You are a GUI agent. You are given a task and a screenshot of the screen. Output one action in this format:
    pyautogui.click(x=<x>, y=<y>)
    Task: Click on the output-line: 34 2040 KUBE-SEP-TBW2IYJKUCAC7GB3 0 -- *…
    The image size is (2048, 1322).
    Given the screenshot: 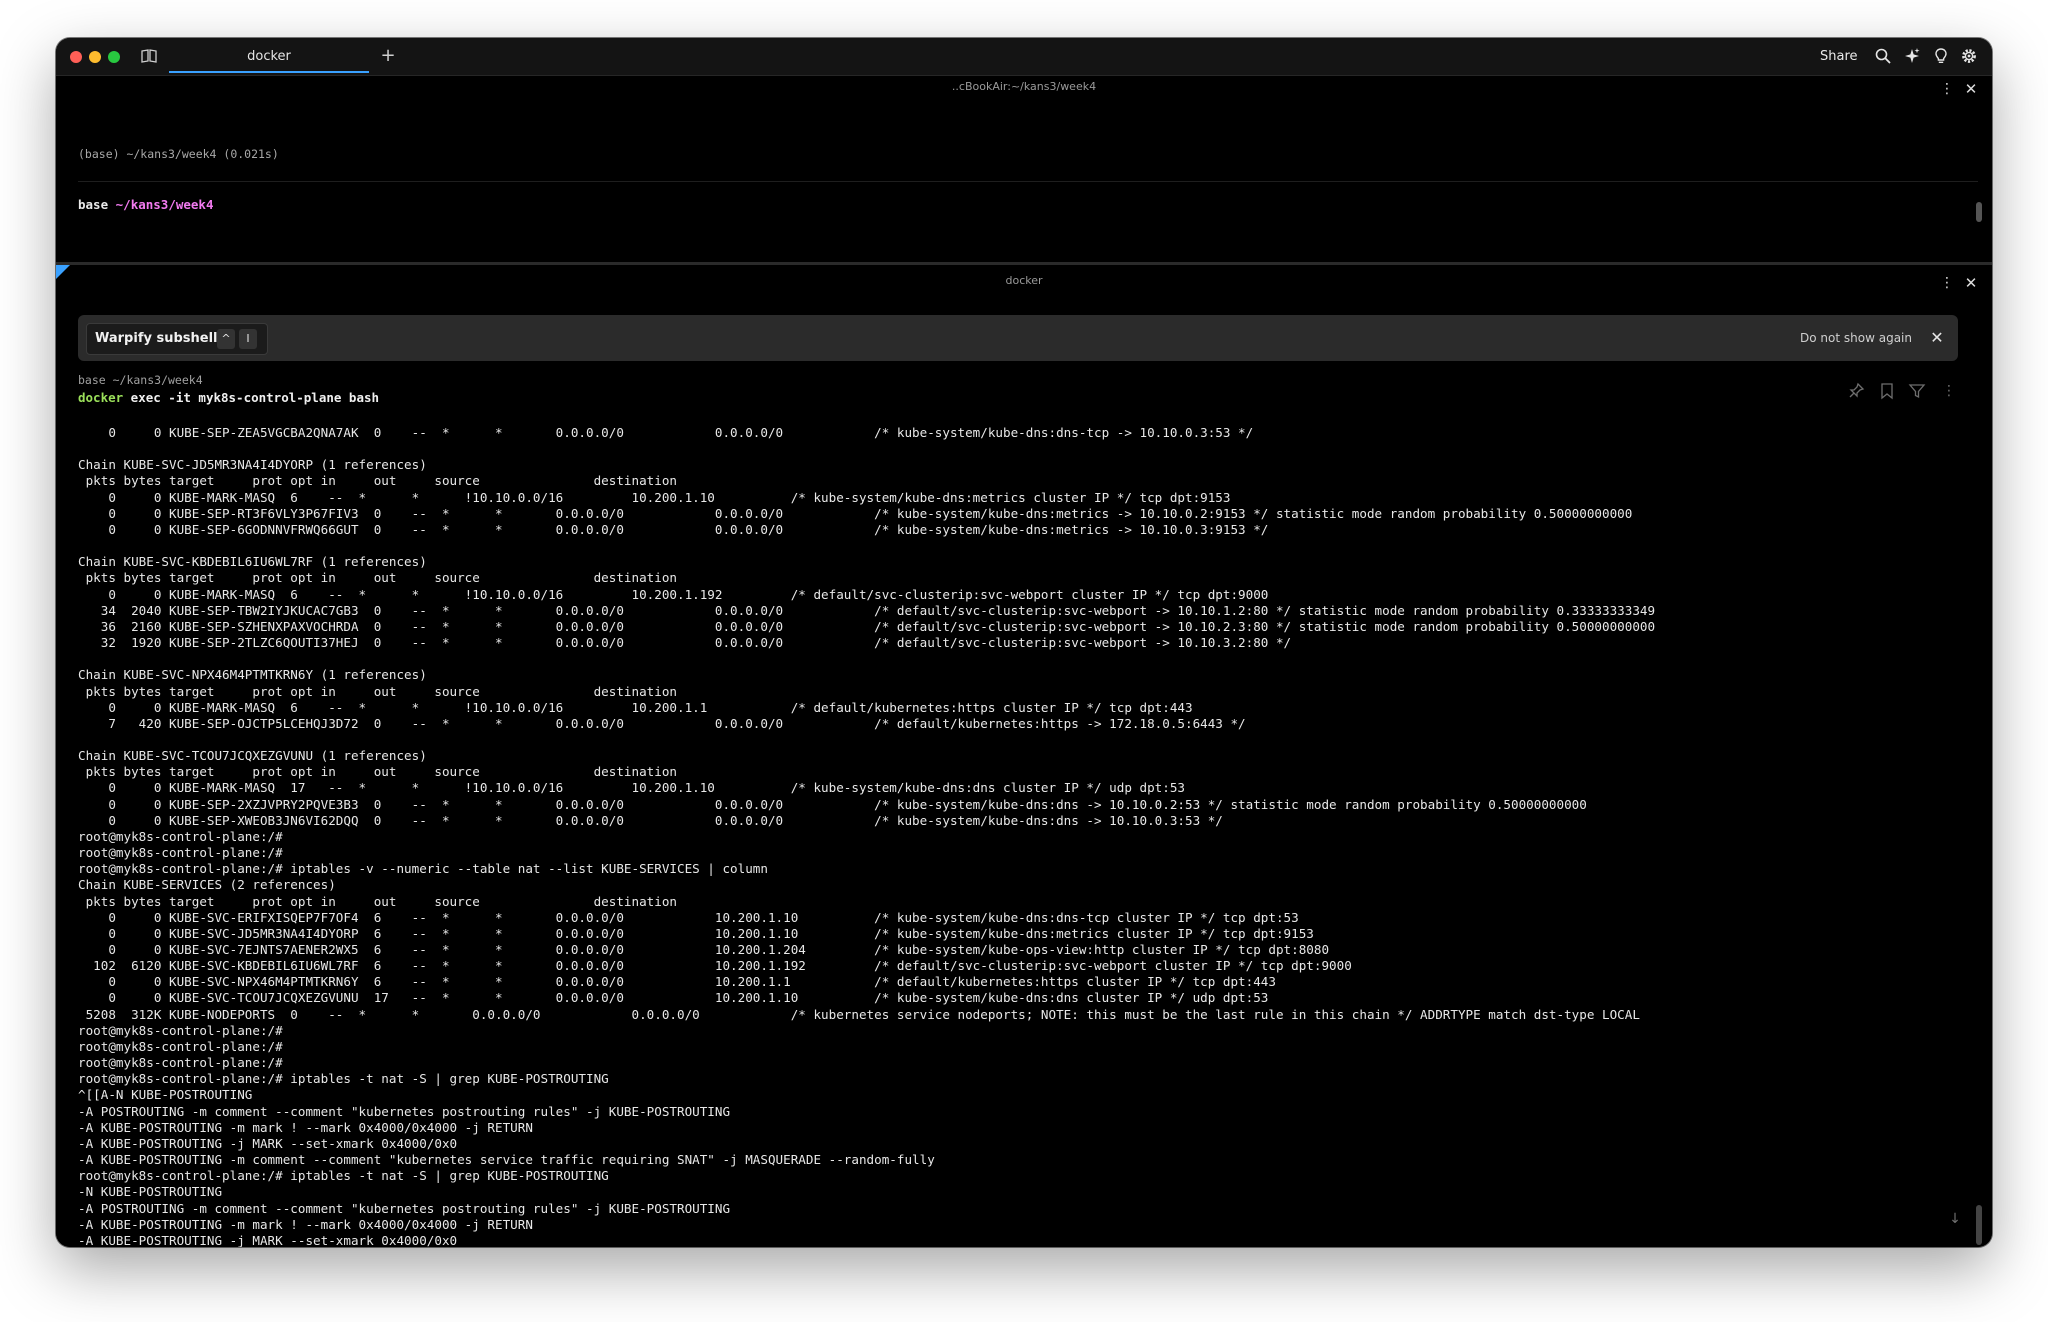 What is the action you would take?
    pyautogui.click(x=867, y=610)
    